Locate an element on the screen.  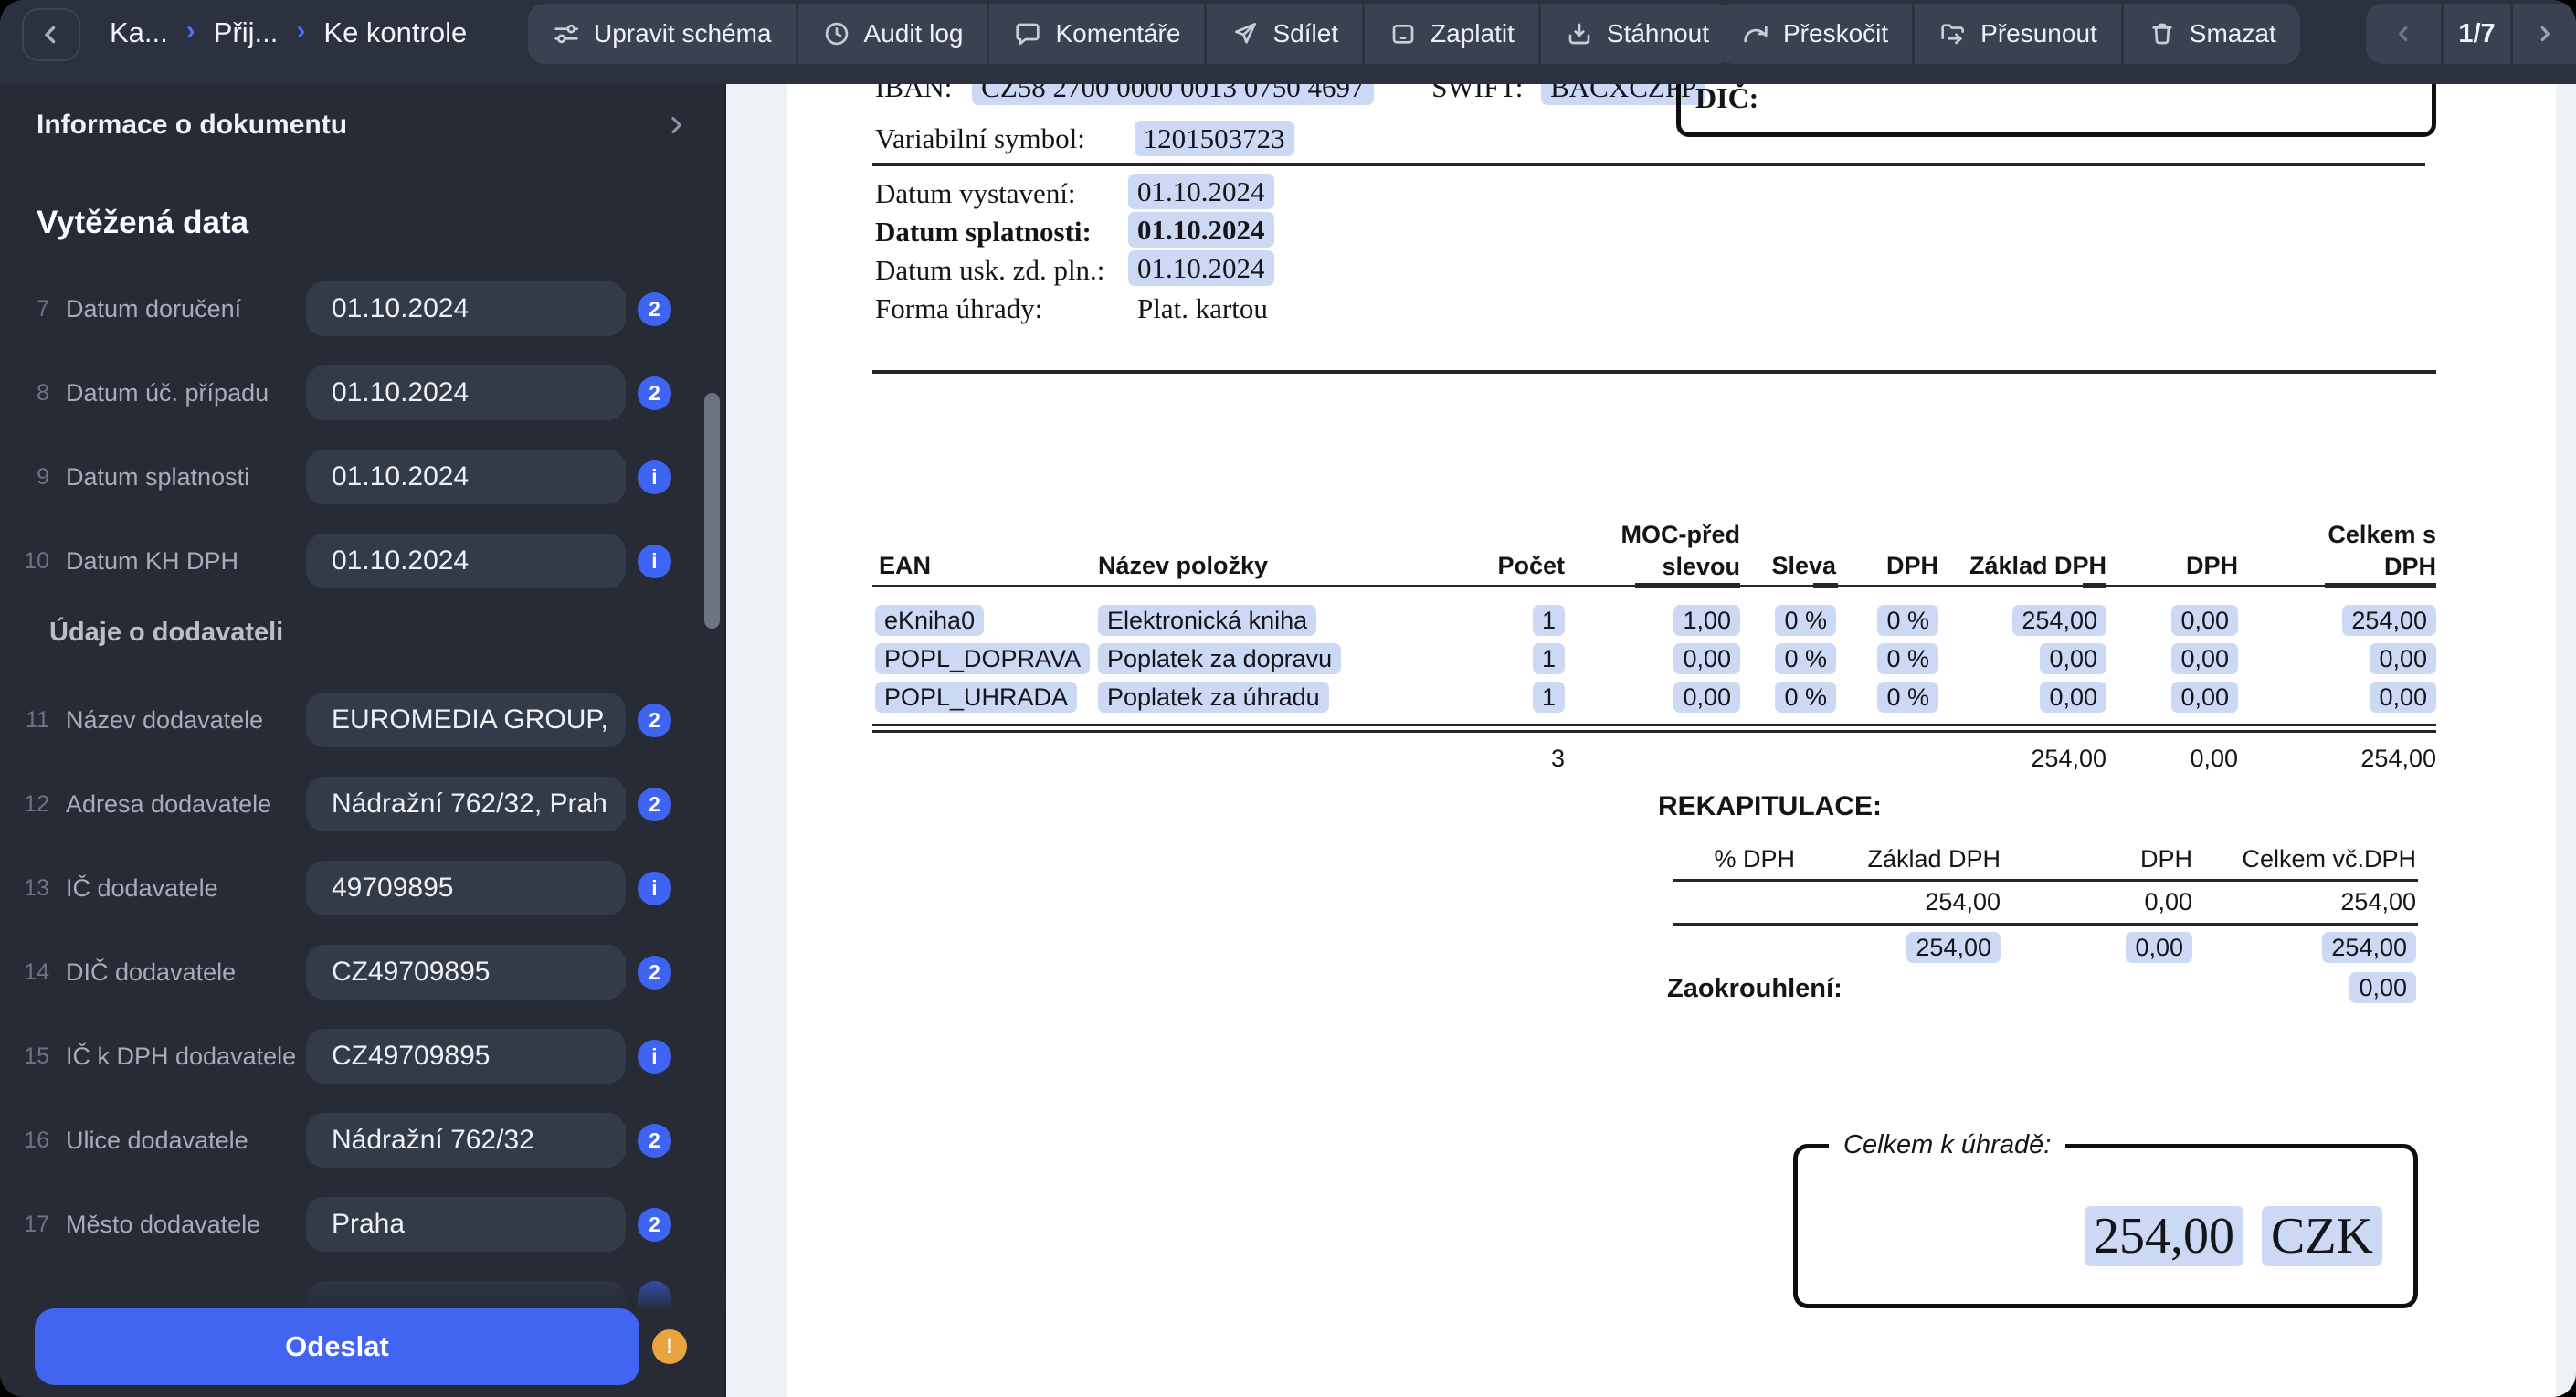
total-amount-highlight: 254,00 is located at coordinates (2164, 1236).